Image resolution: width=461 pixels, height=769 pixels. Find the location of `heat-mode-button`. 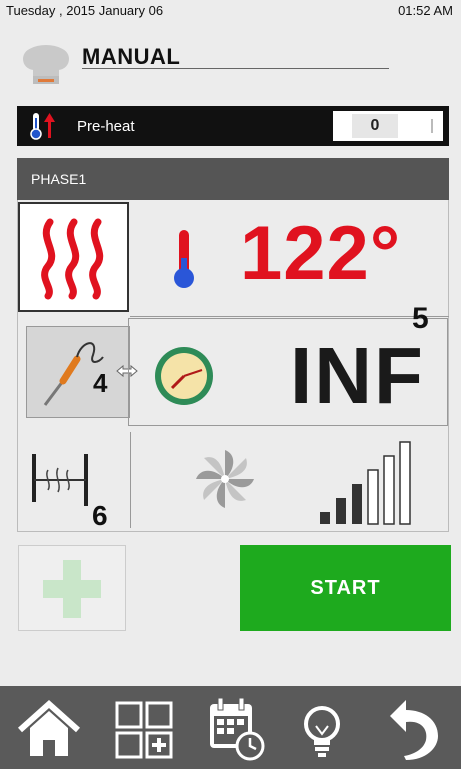

heat-mode-button is located at coordinates (73, 257).